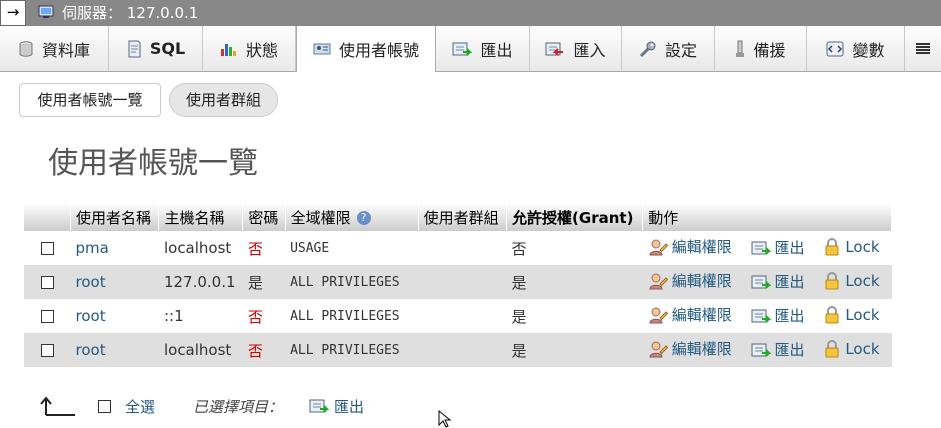 The image size is (941, 428). I want to click on check-all-label: 全選, so click(140, 406).